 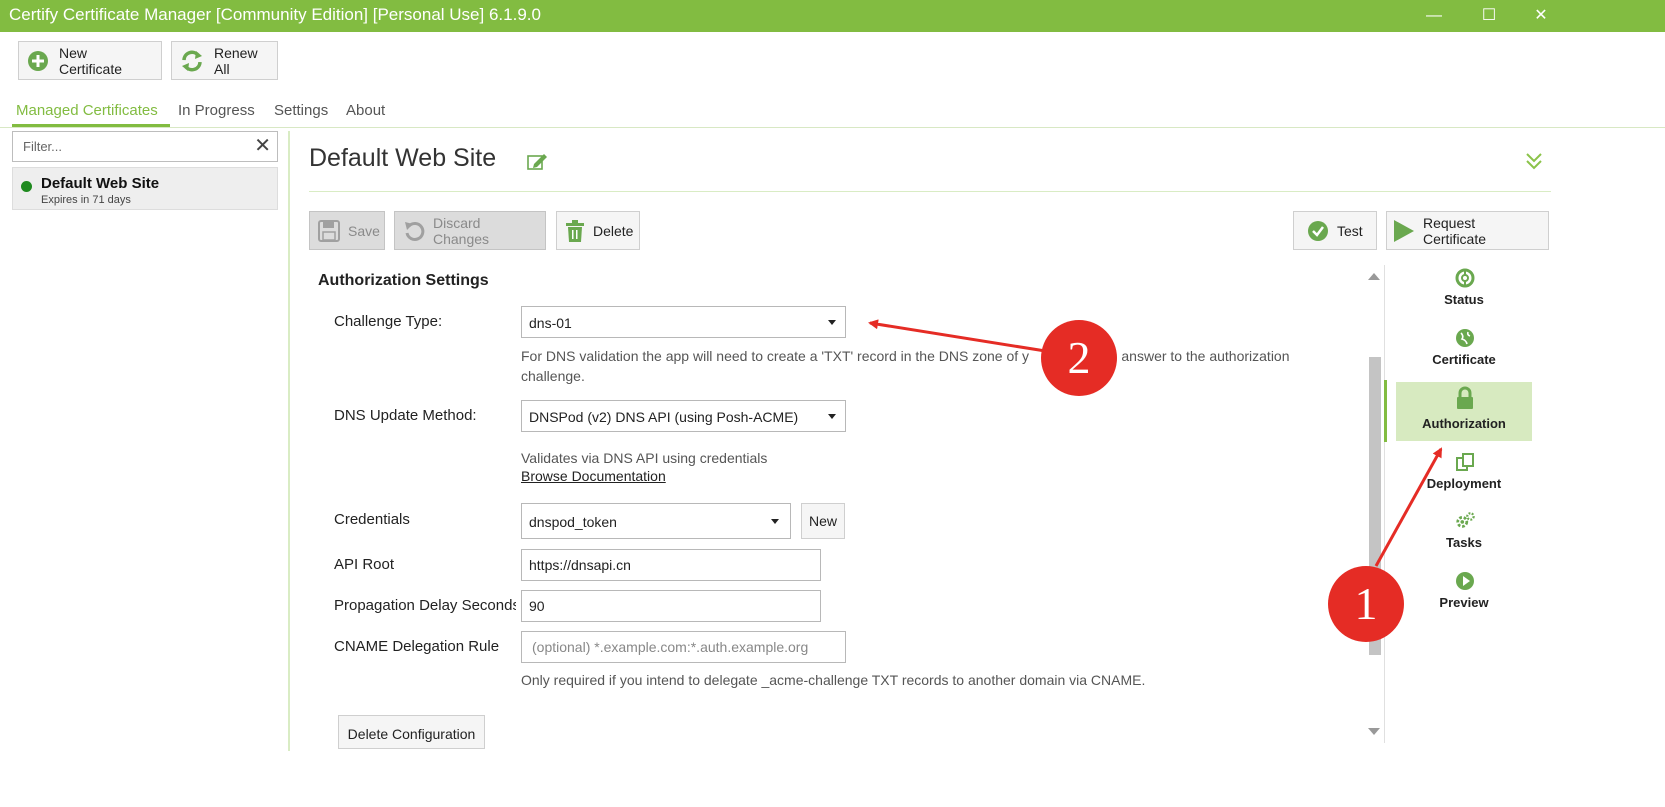 I want to click on new-credentials-button: New, so click(x=823, y=521).